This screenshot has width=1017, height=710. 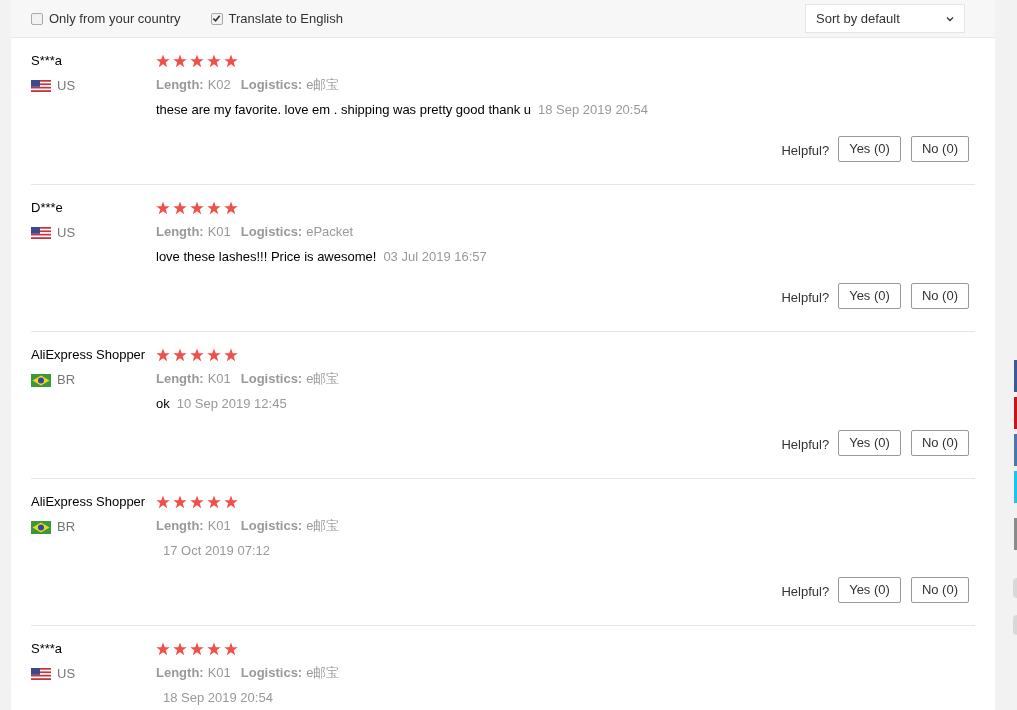 I want to click on attribute-value: ePacket, so click(x=330, y=232).